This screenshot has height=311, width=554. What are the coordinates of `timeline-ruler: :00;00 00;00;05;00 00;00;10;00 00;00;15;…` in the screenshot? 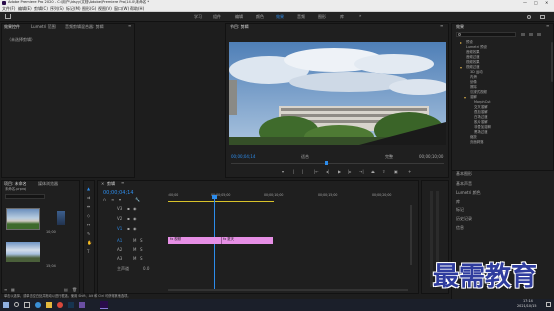 It's located at (288, 196).